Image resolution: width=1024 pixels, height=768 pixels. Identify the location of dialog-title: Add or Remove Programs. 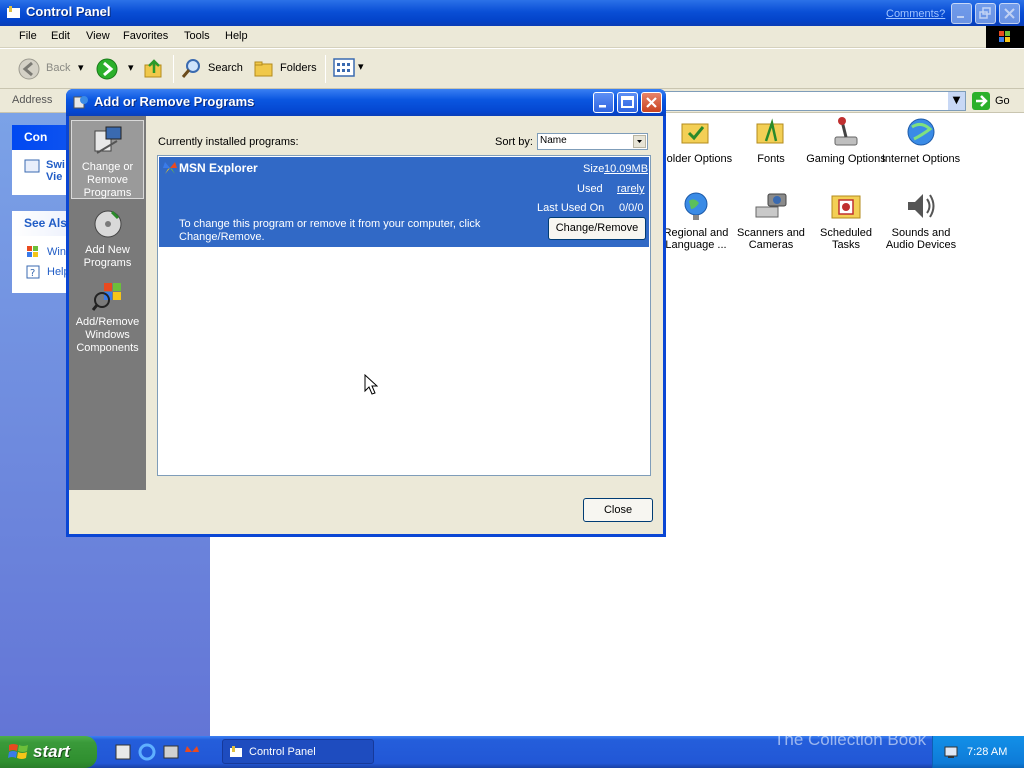
(174, 101).